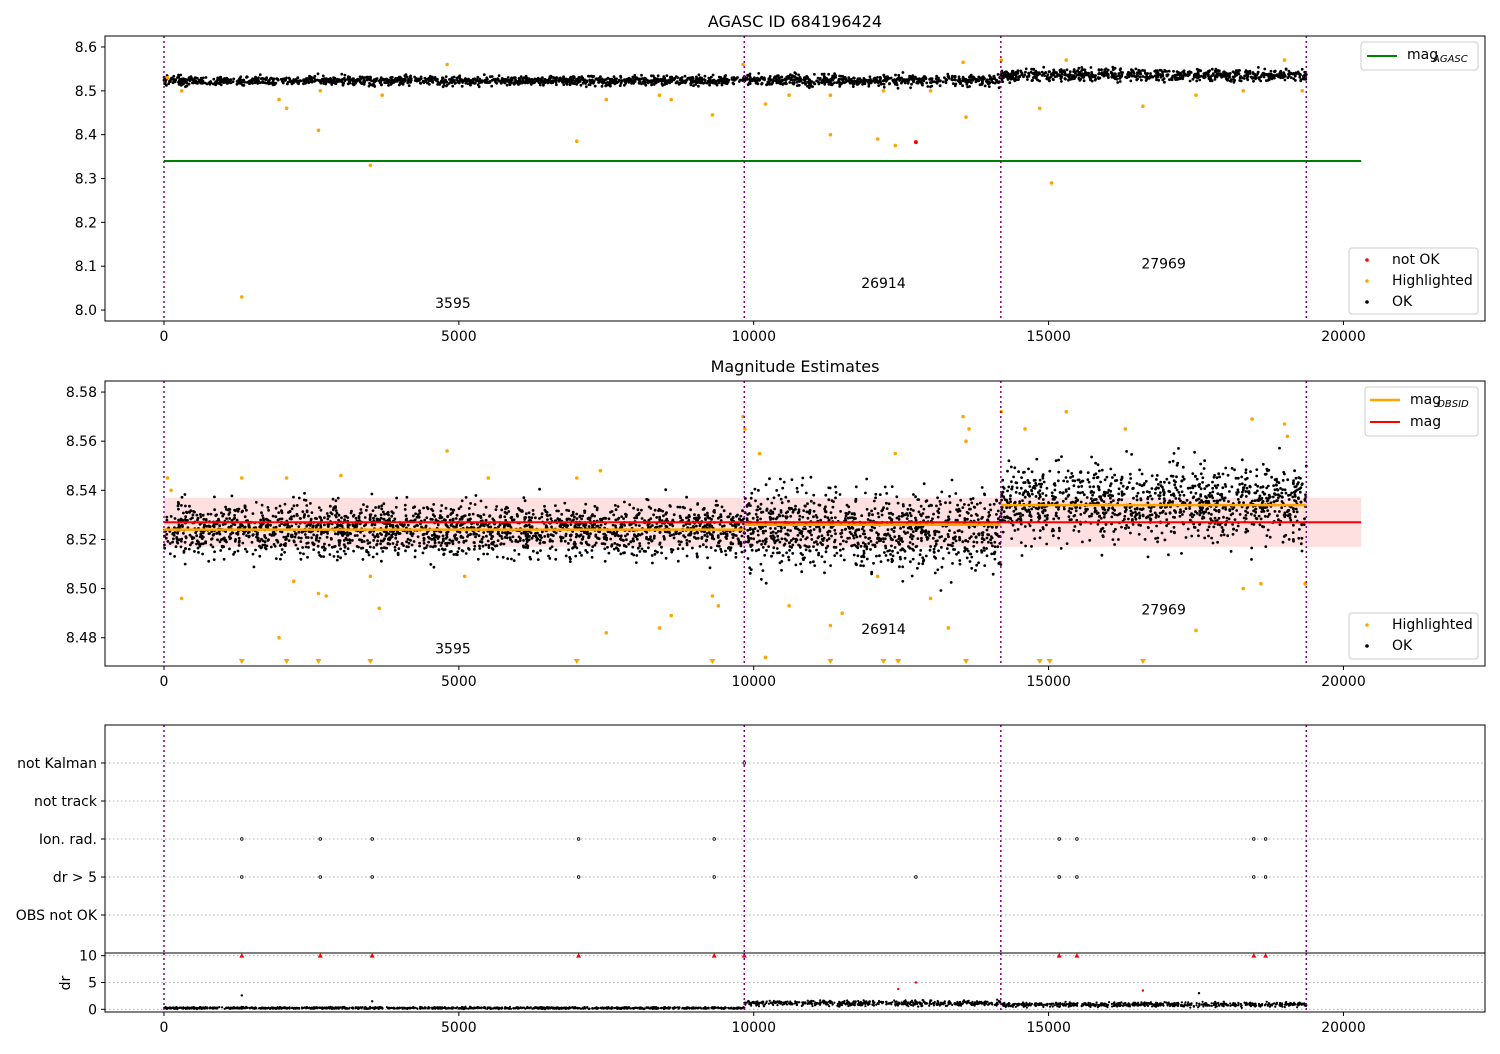  Describe the element at coordinates (459, 337) in the screenshot. I see `x-tick-label: 5000` at that location.